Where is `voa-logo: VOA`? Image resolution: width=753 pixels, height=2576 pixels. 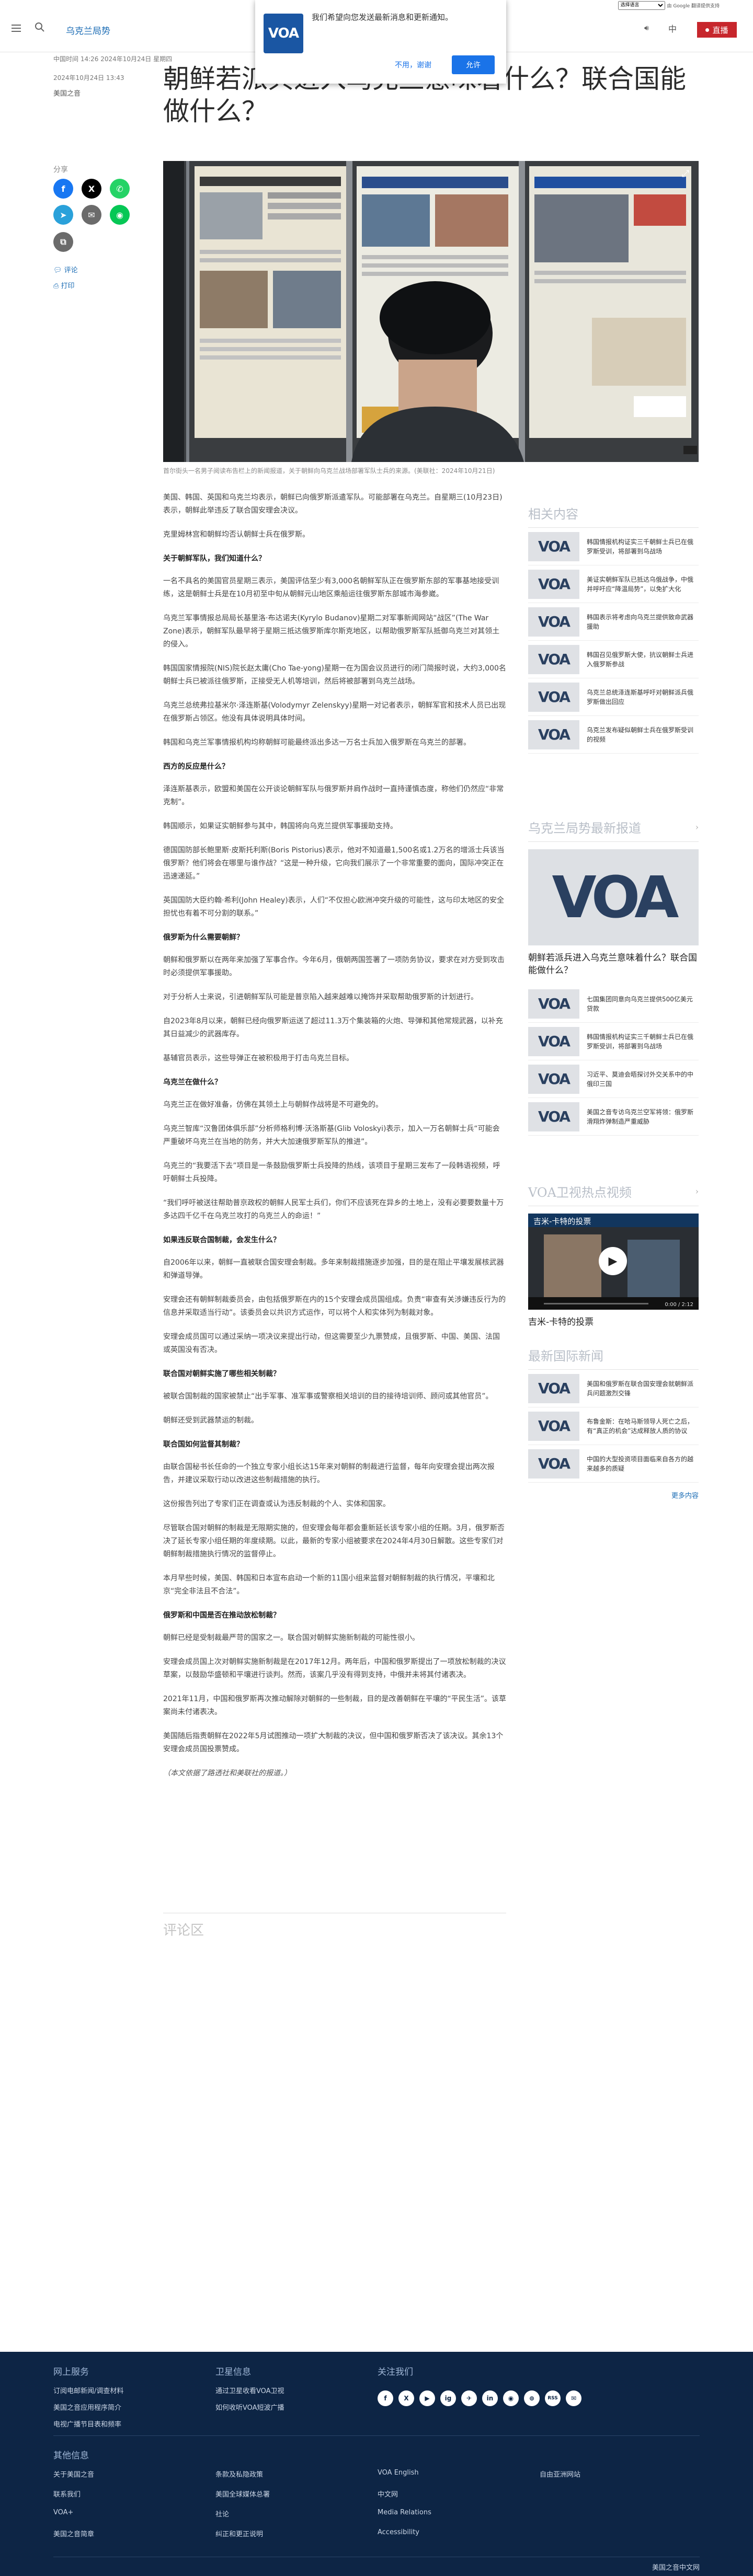 voa-logo: VOA is located at coordinates (283, 33).